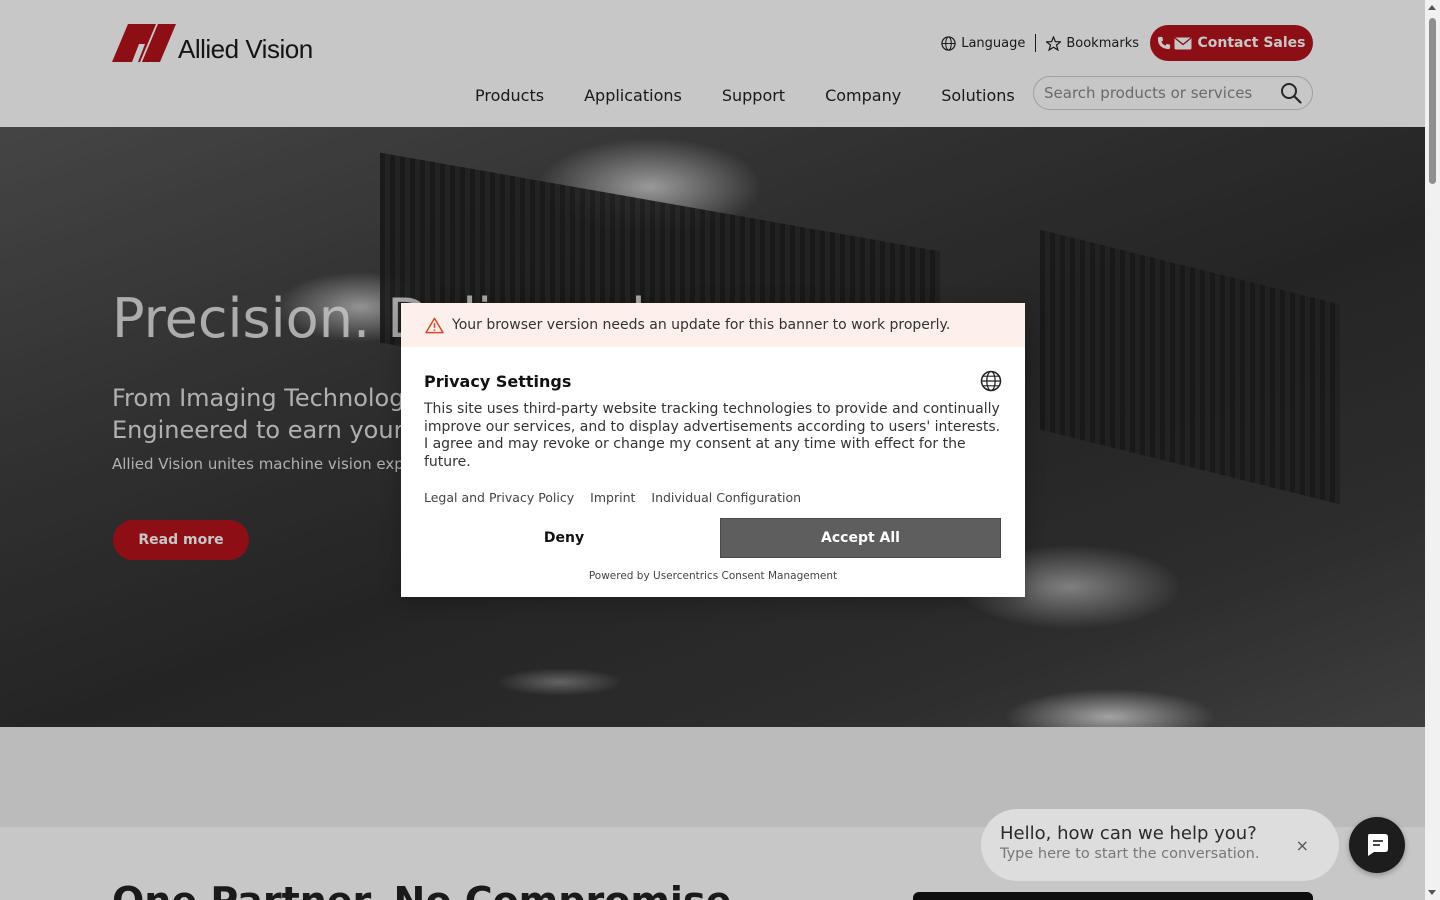 The width and height of the screenshot is (1440, 900). Describe the element at coordinates (860, 538) in the screenshot. I see `accept-all-button: Accept All` at that location.